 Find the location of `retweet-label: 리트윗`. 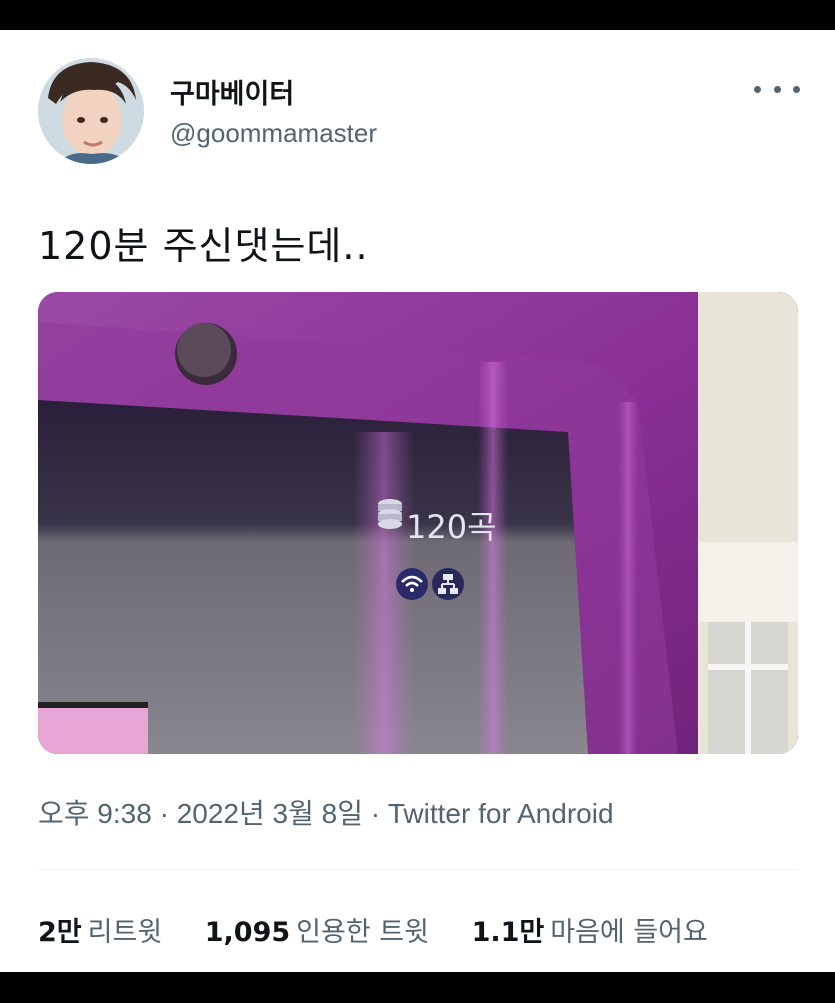

retweet-label: 리트윗 is located at coordinates (125, 932).